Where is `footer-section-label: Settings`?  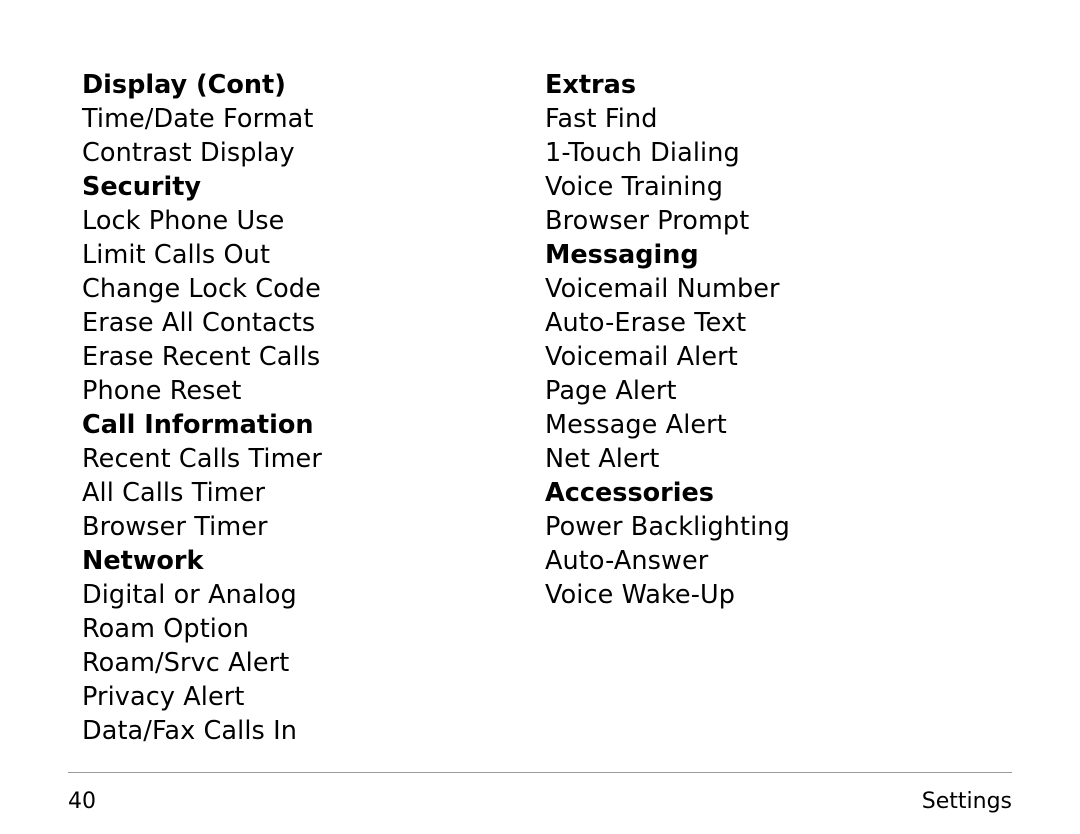
footer-section-label: Settings is located at coordinates (966, 801).